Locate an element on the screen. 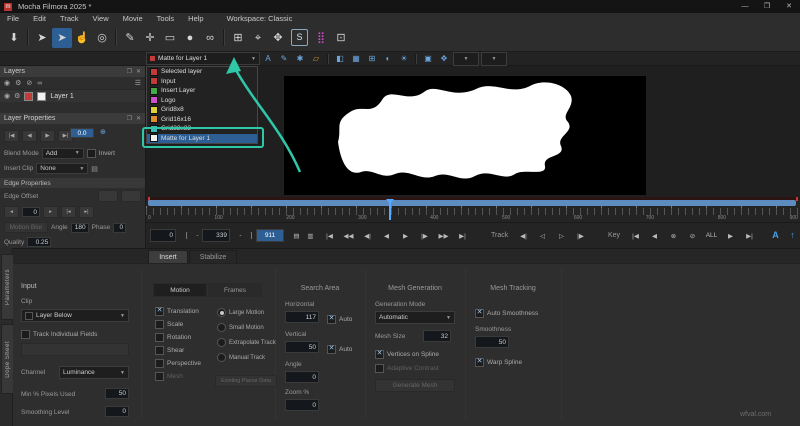  matte-dropdown-item: Grid32x32 is located at coordinates (202, 129).